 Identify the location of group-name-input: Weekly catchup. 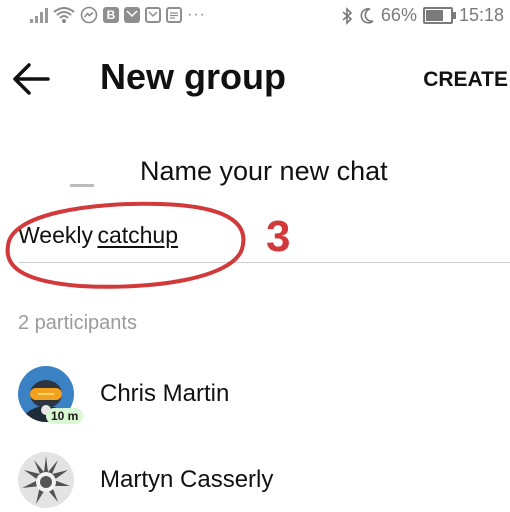
(264, 242).